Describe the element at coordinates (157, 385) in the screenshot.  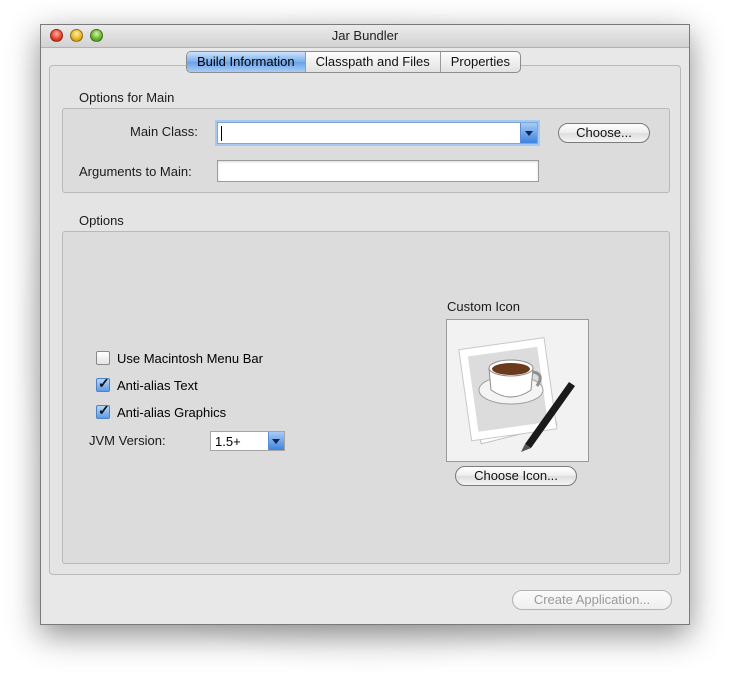
I see `anti-alias-text-label: Anti-alias Text` at that location.